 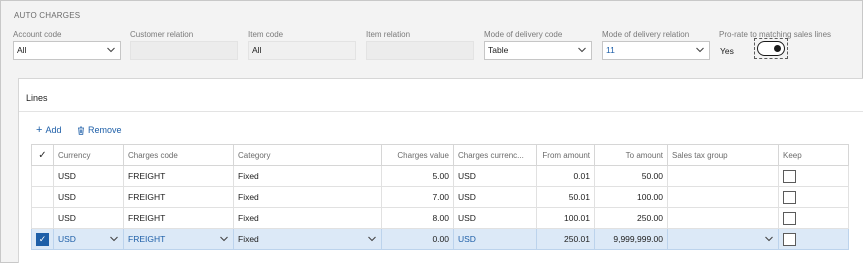 I want to click on charges-value-cell: 8.00, so click(x=417, y=218).